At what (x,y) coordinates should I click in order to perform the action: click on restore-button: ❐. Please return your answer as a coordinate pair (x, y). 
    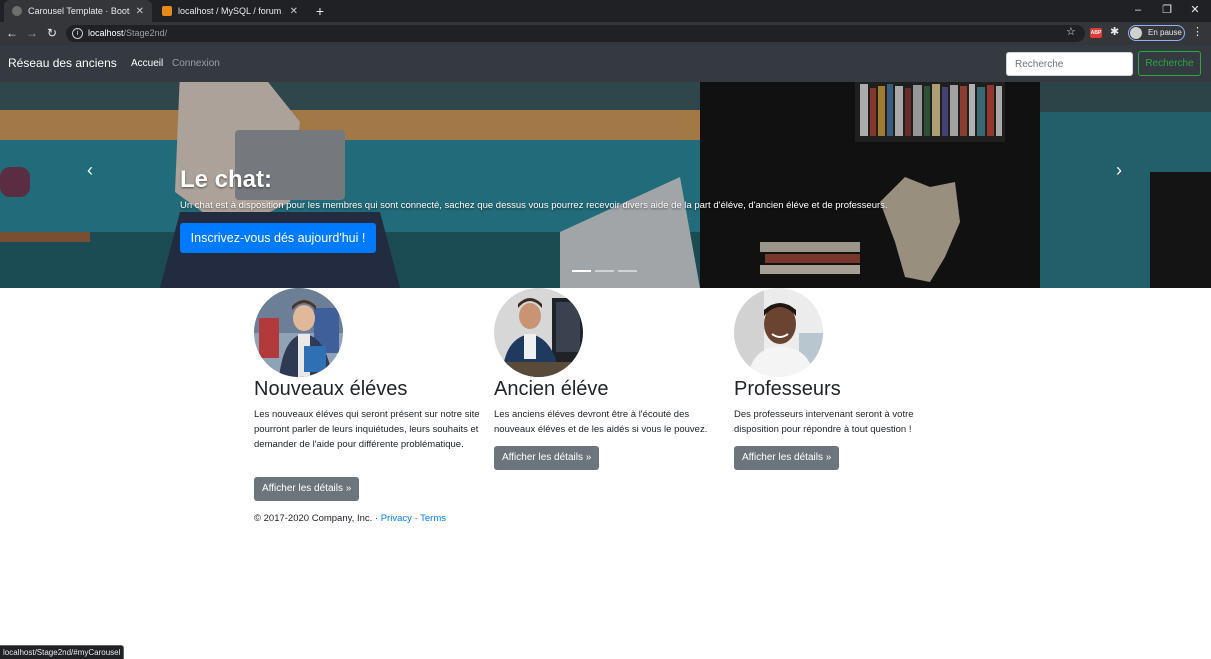
    Looking at the image, I should click on (1167, 10).